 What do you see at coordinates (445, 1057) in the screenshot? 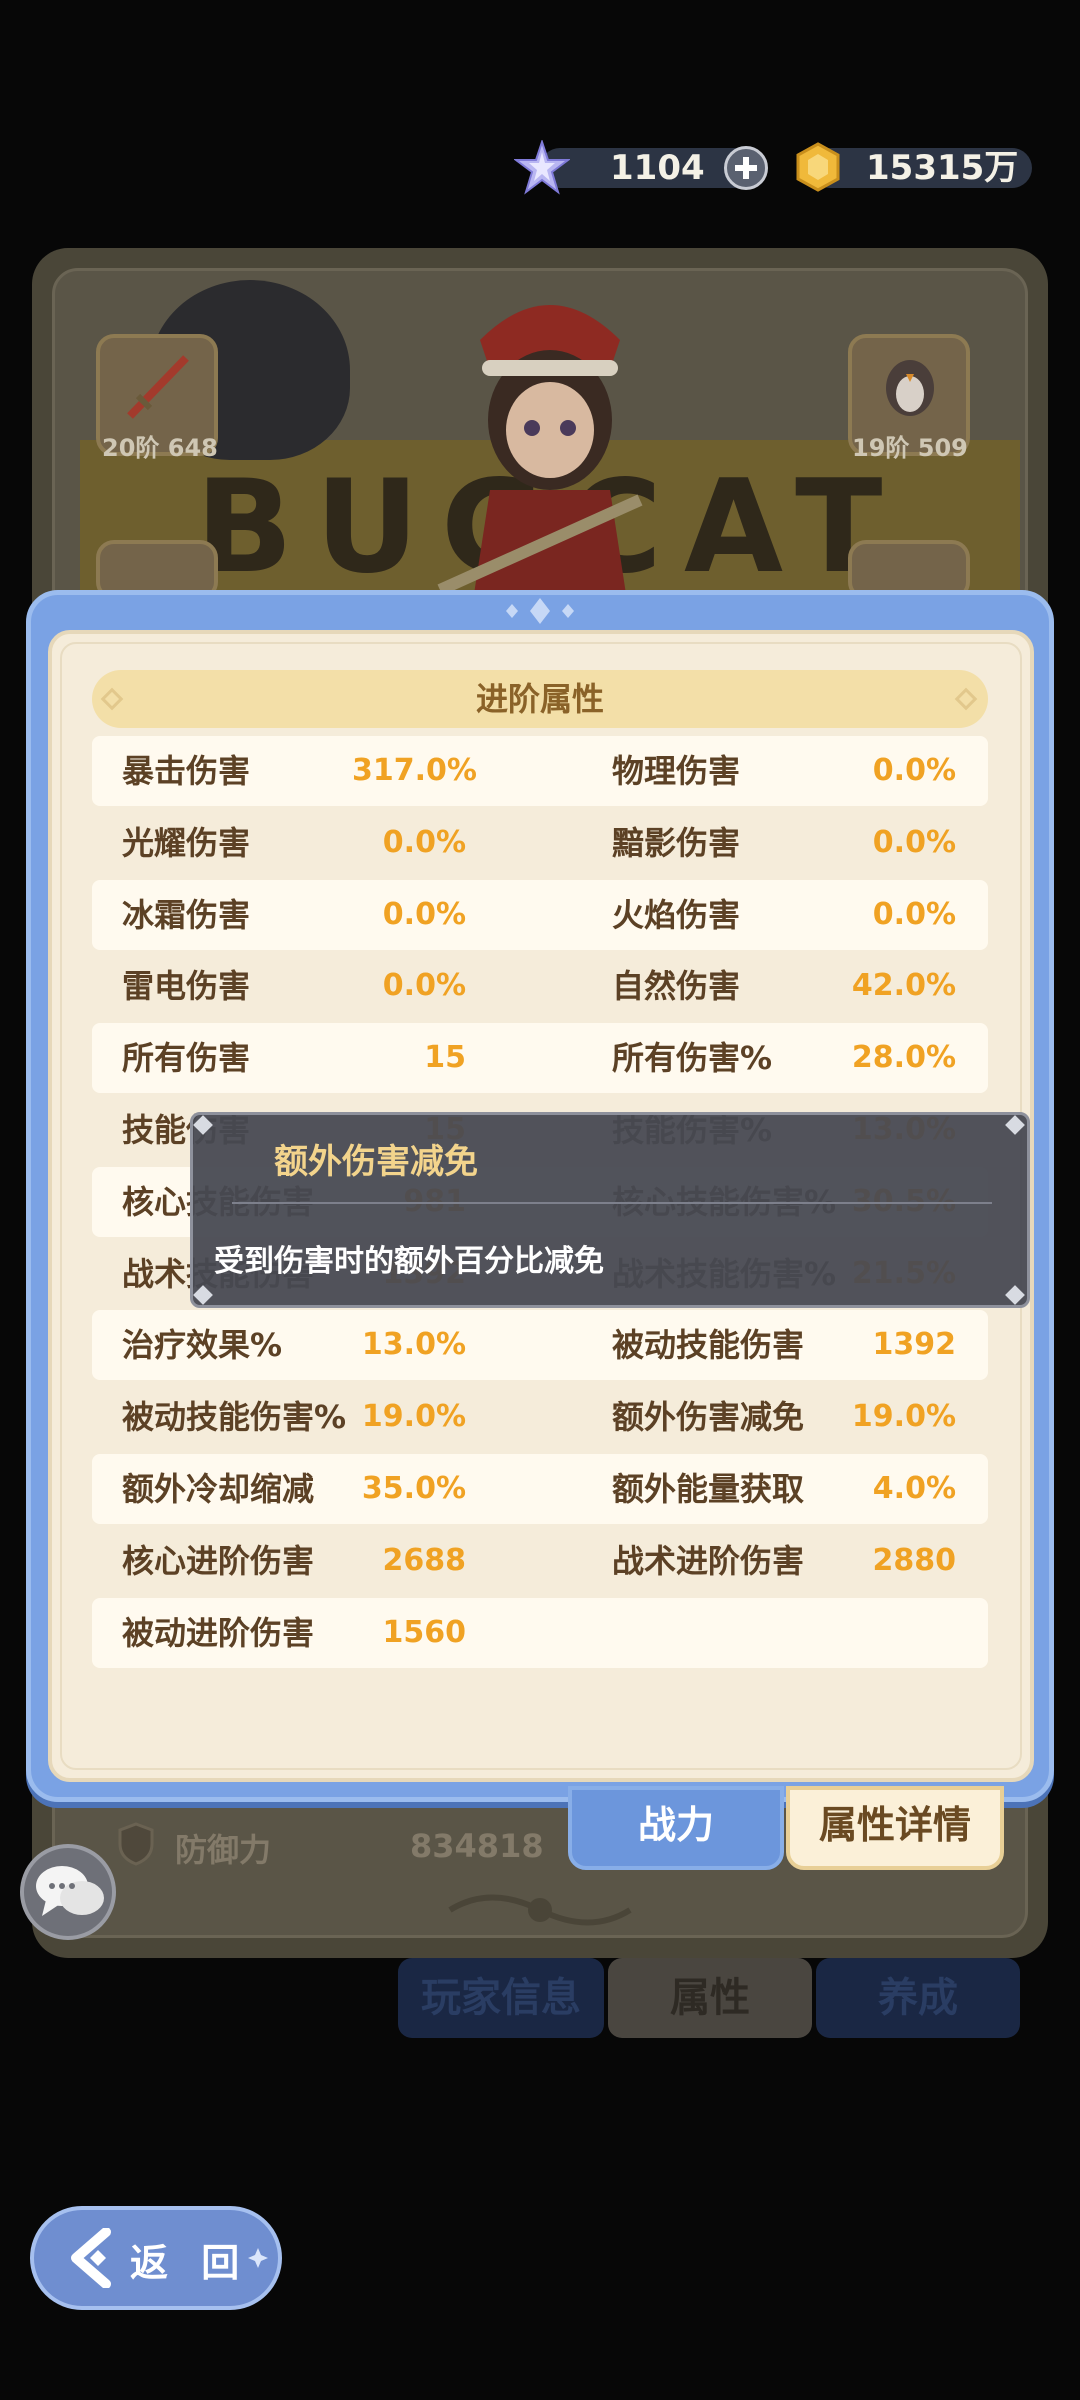
I see `attribute-value: 15` at bounding box center [445, 1057].